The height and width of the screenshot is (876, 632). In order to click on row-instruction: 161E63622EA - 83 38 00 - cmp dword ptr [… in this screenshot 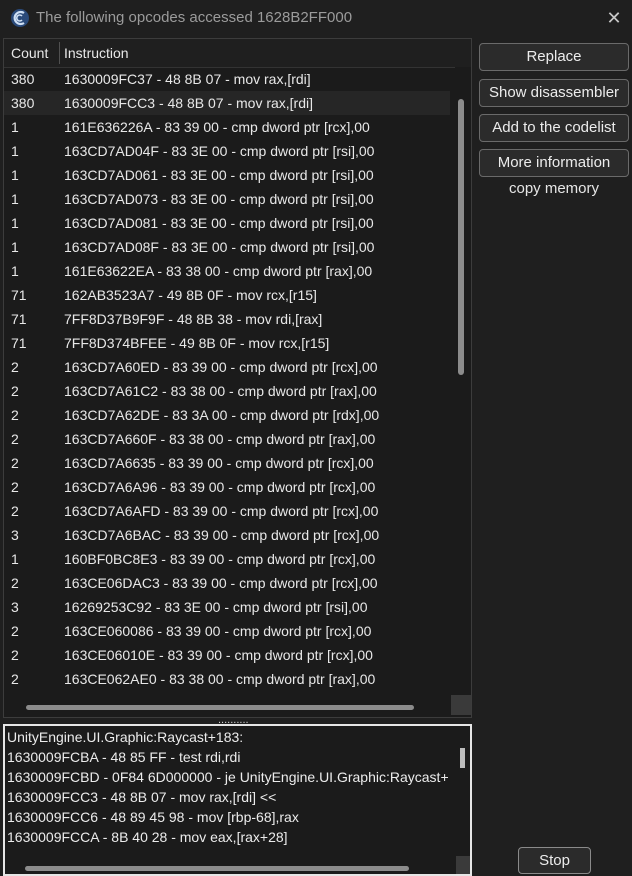, I will do `click(218, 271)`.